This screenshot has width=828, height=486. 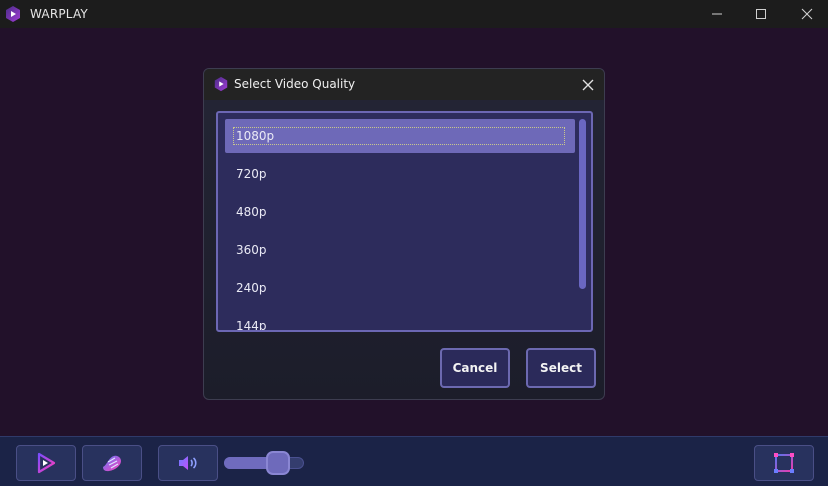 What do you see at coordinates (278, 463) in the screenshot?
I see `volume-slider-thumb` at bounding box center [278, 463].